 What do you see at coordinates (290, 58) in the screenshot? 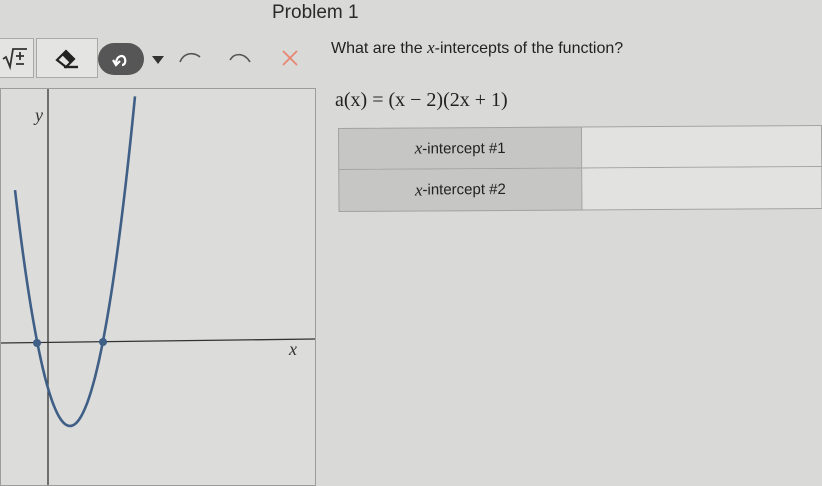
I see `close-icon` at bounding box center [290, 58].